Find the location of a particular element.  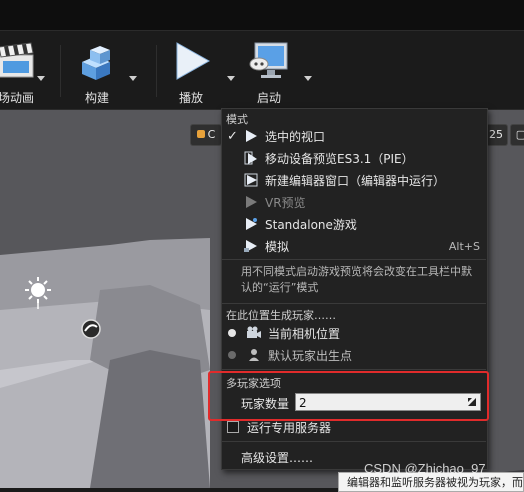

viewport-mode-chip-text: C is located at coordinates (211, 134).